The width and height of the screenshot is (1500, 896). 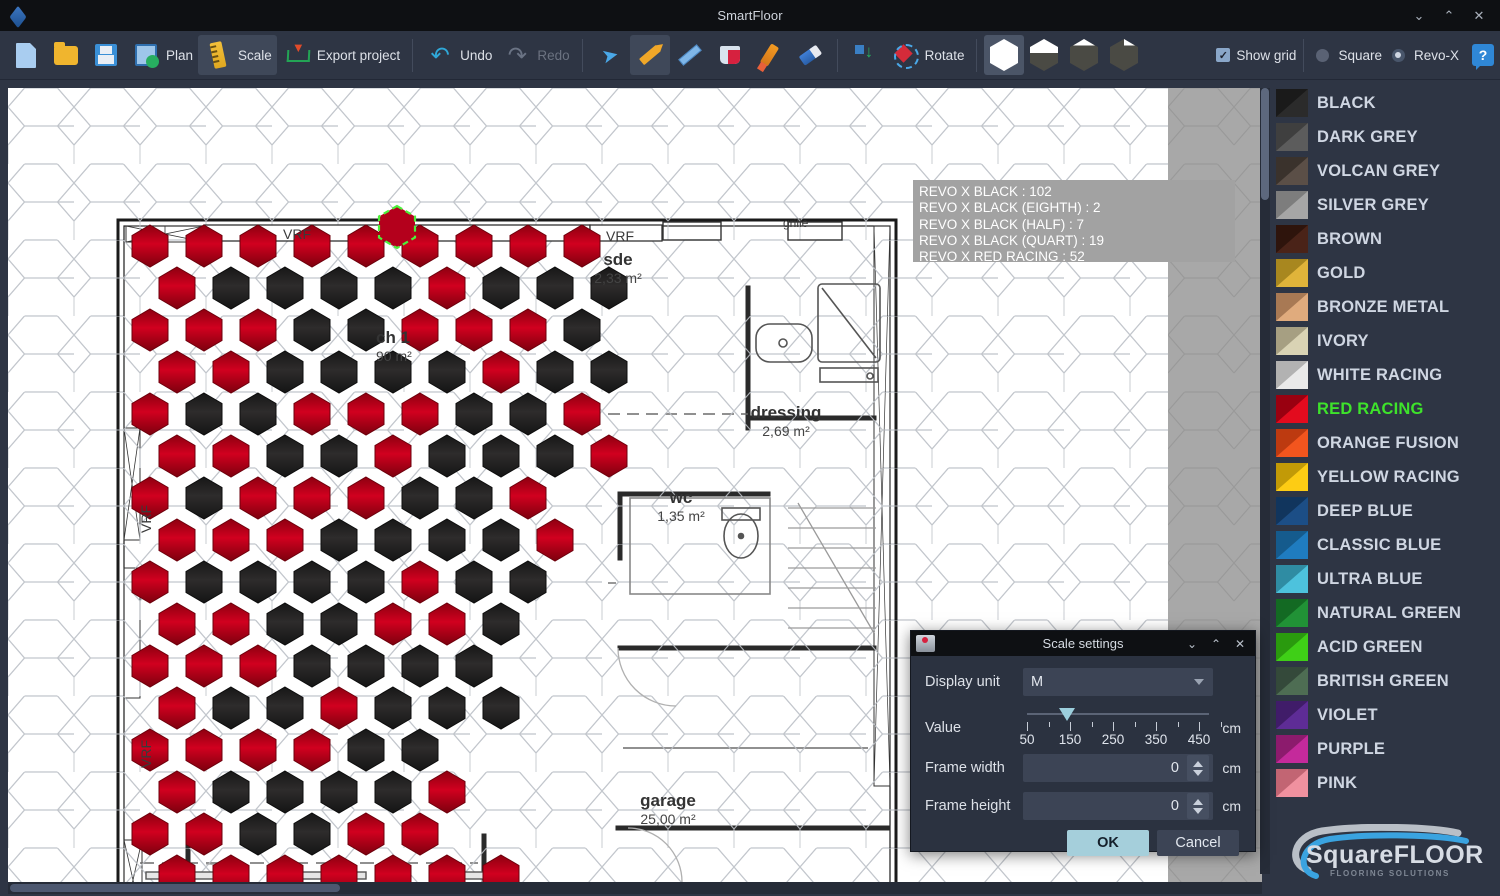 I want to click on frame-height-stepper: 0, so click(x=1118, y=806).